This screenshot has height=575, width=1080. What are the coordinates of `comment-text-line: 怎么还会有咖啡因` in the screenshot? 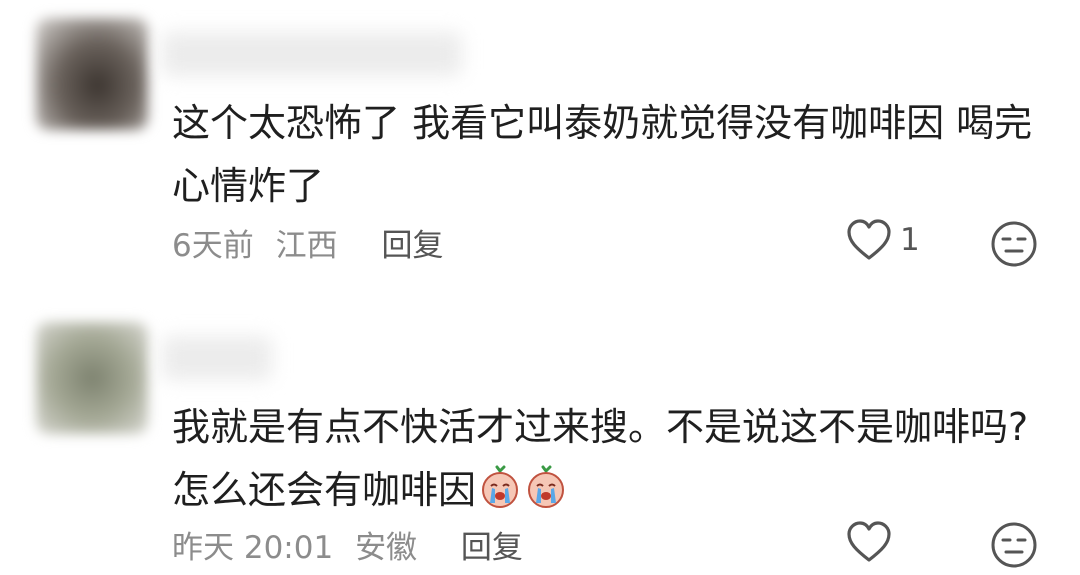 It's located at (602, 490).